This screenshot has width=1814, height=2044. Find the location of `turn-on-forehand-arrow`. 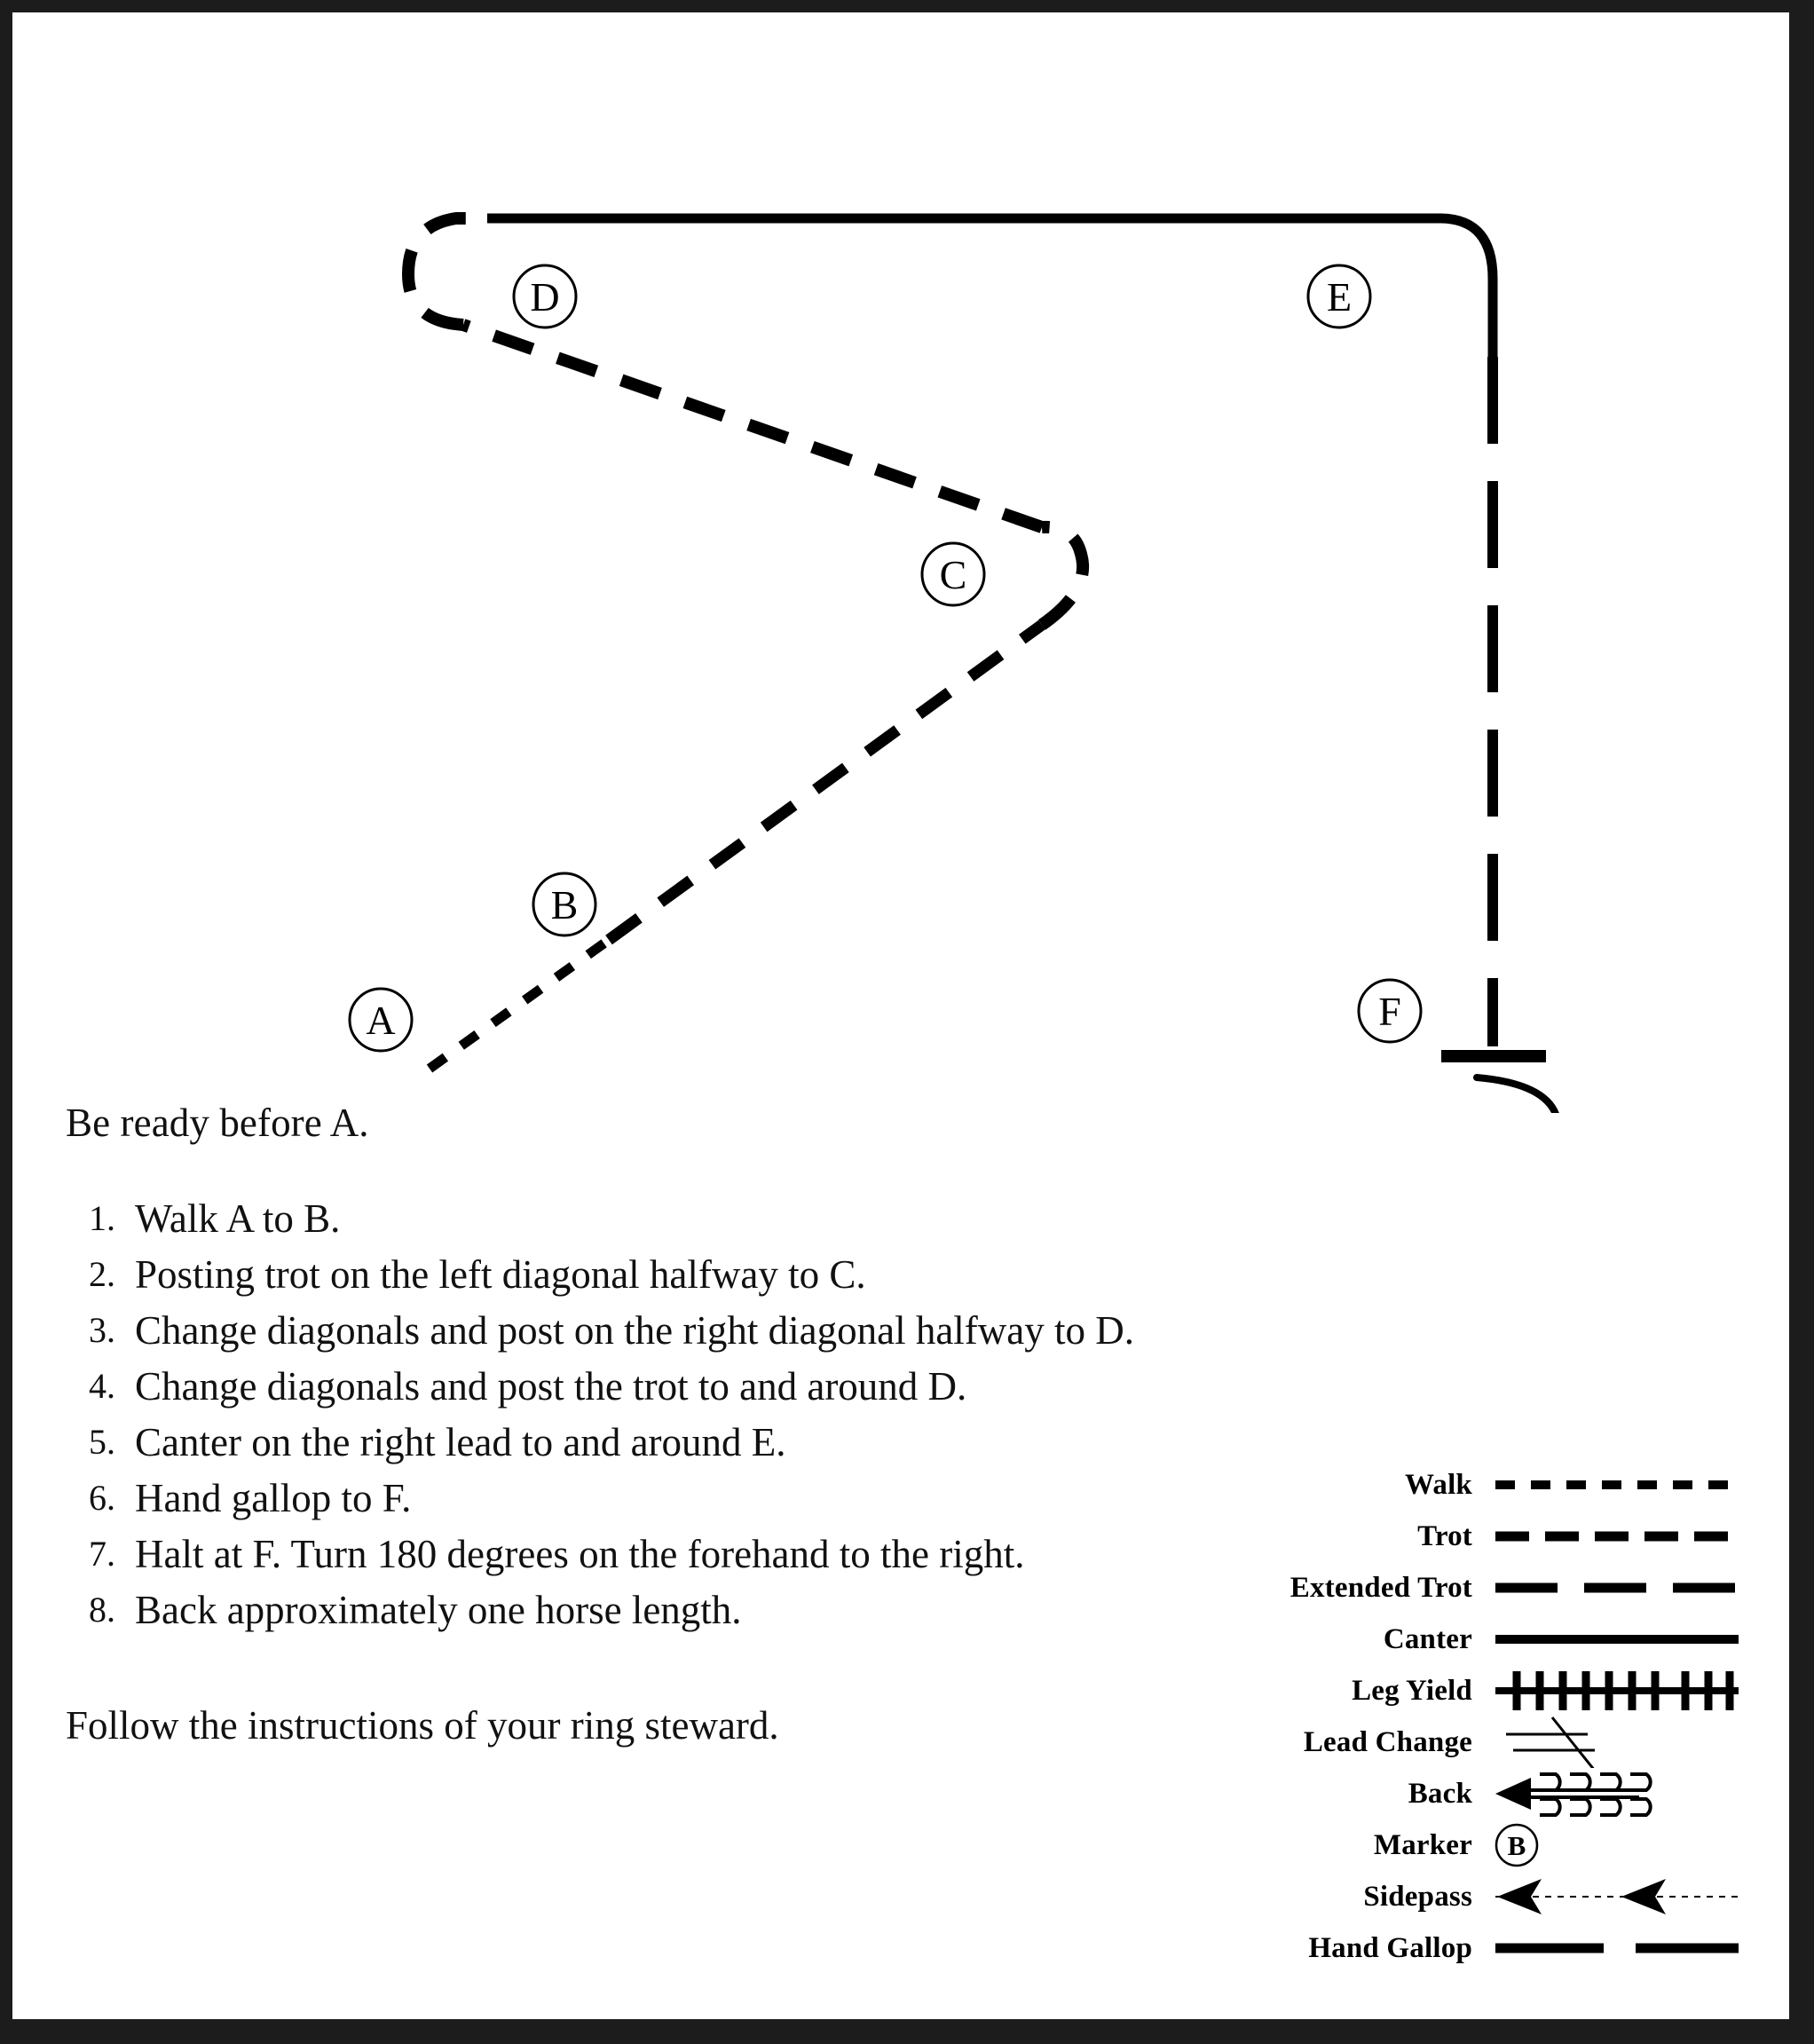

turn-on-forehand-arrow is located at coordinates (1516, 1093).